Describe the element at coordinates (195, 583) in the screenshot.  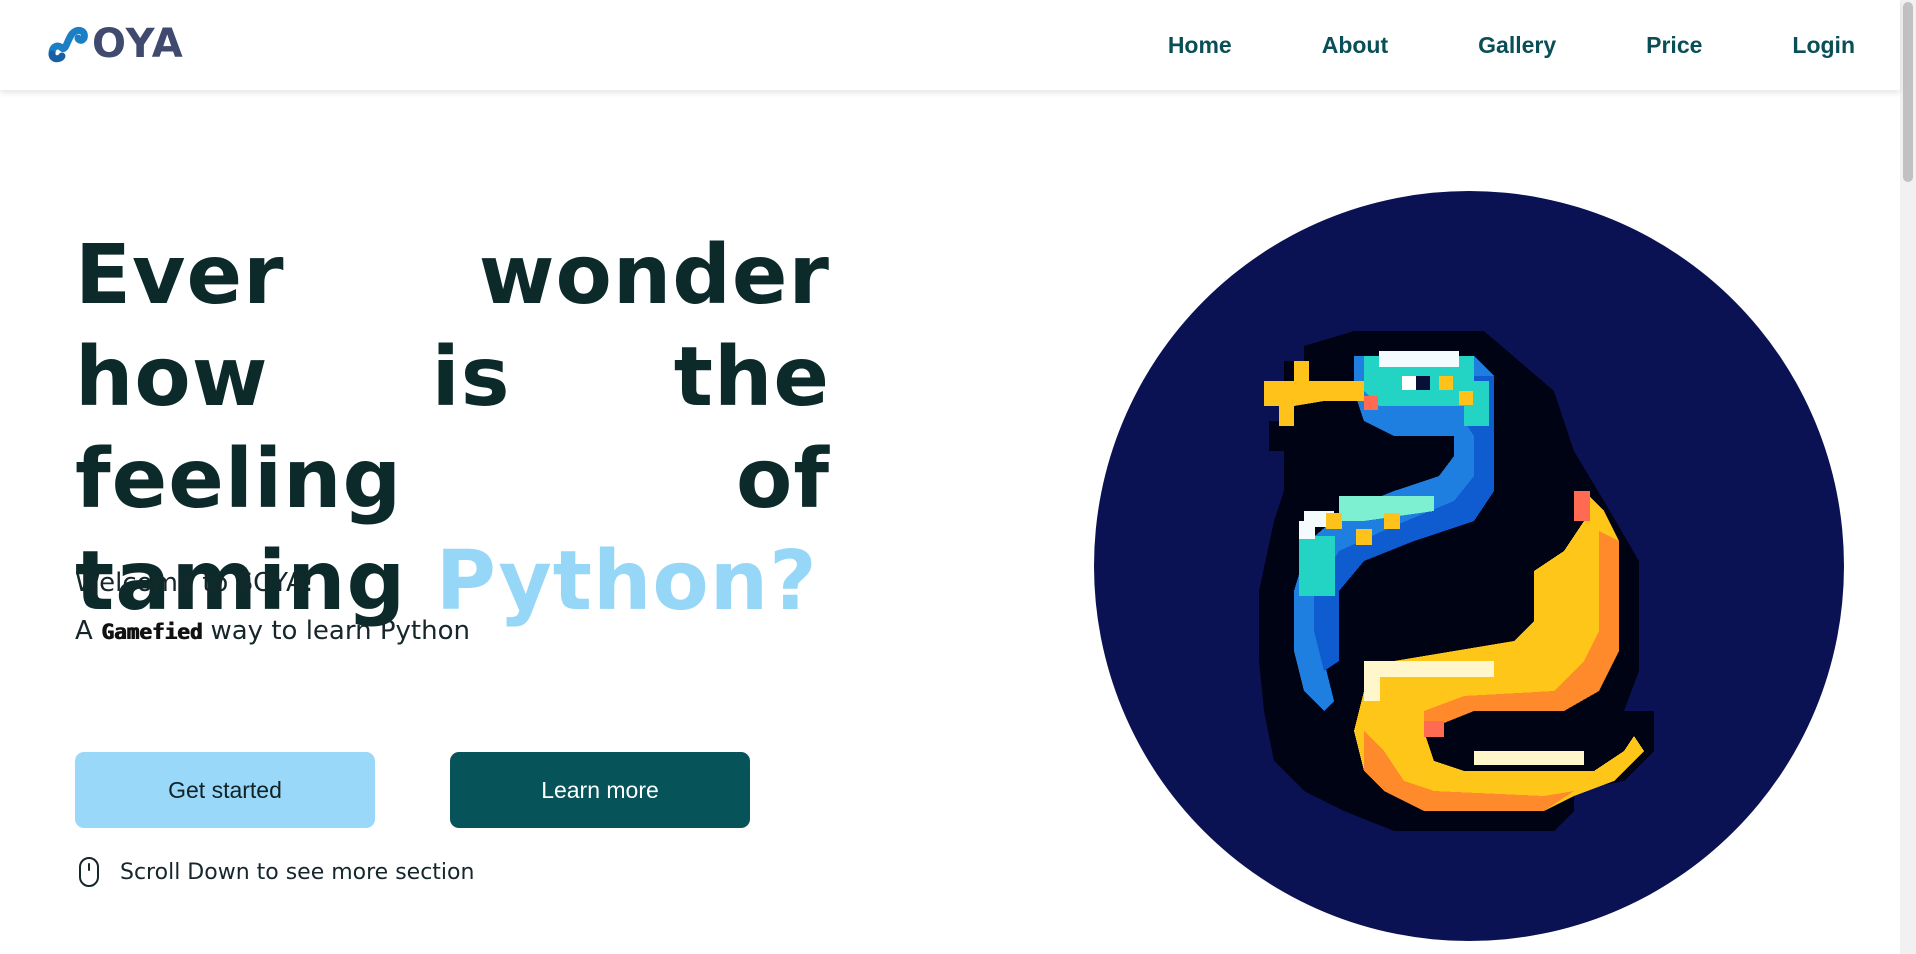
I see `welcome-text: Welcome to SOYA!` at that location.